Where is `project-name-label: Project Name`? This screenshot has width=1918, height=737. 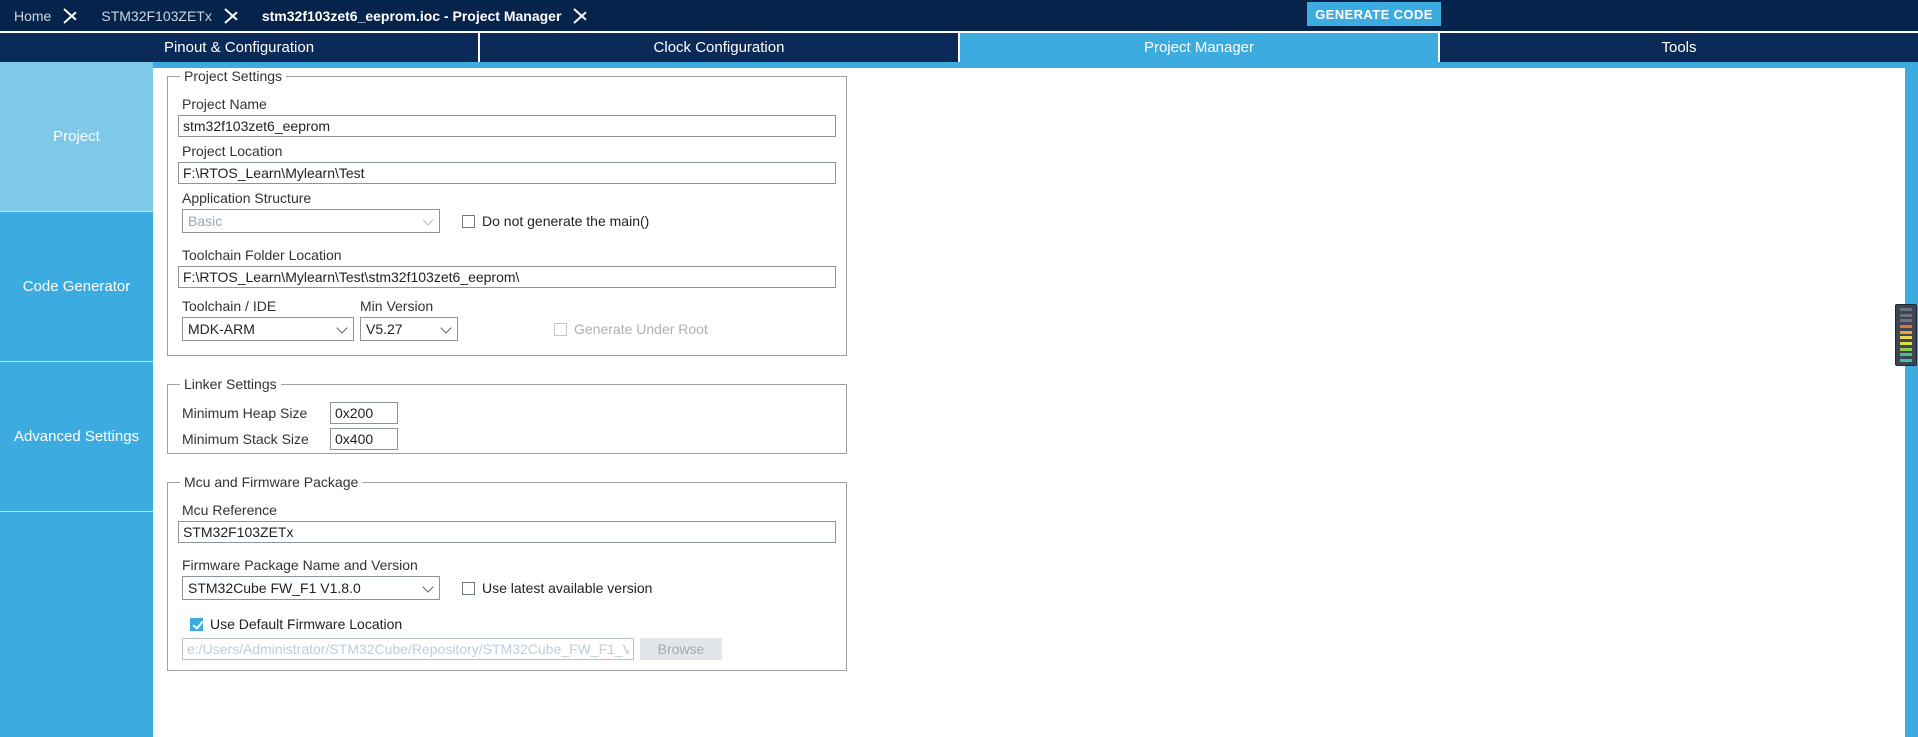 project-name-label: Project Name is located at coordinates (224, 104).